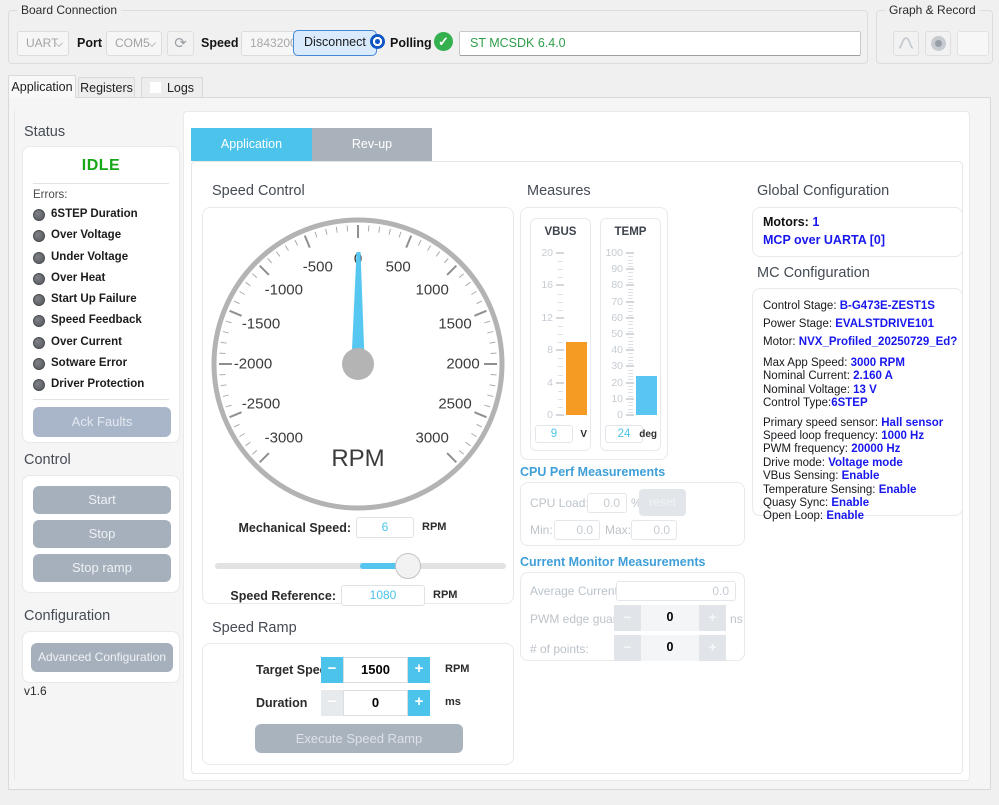  What do you see at coordinates (676, 591) in the screenshot?
I see `average-current-field: 0.0` at bounding box center [676, 591].